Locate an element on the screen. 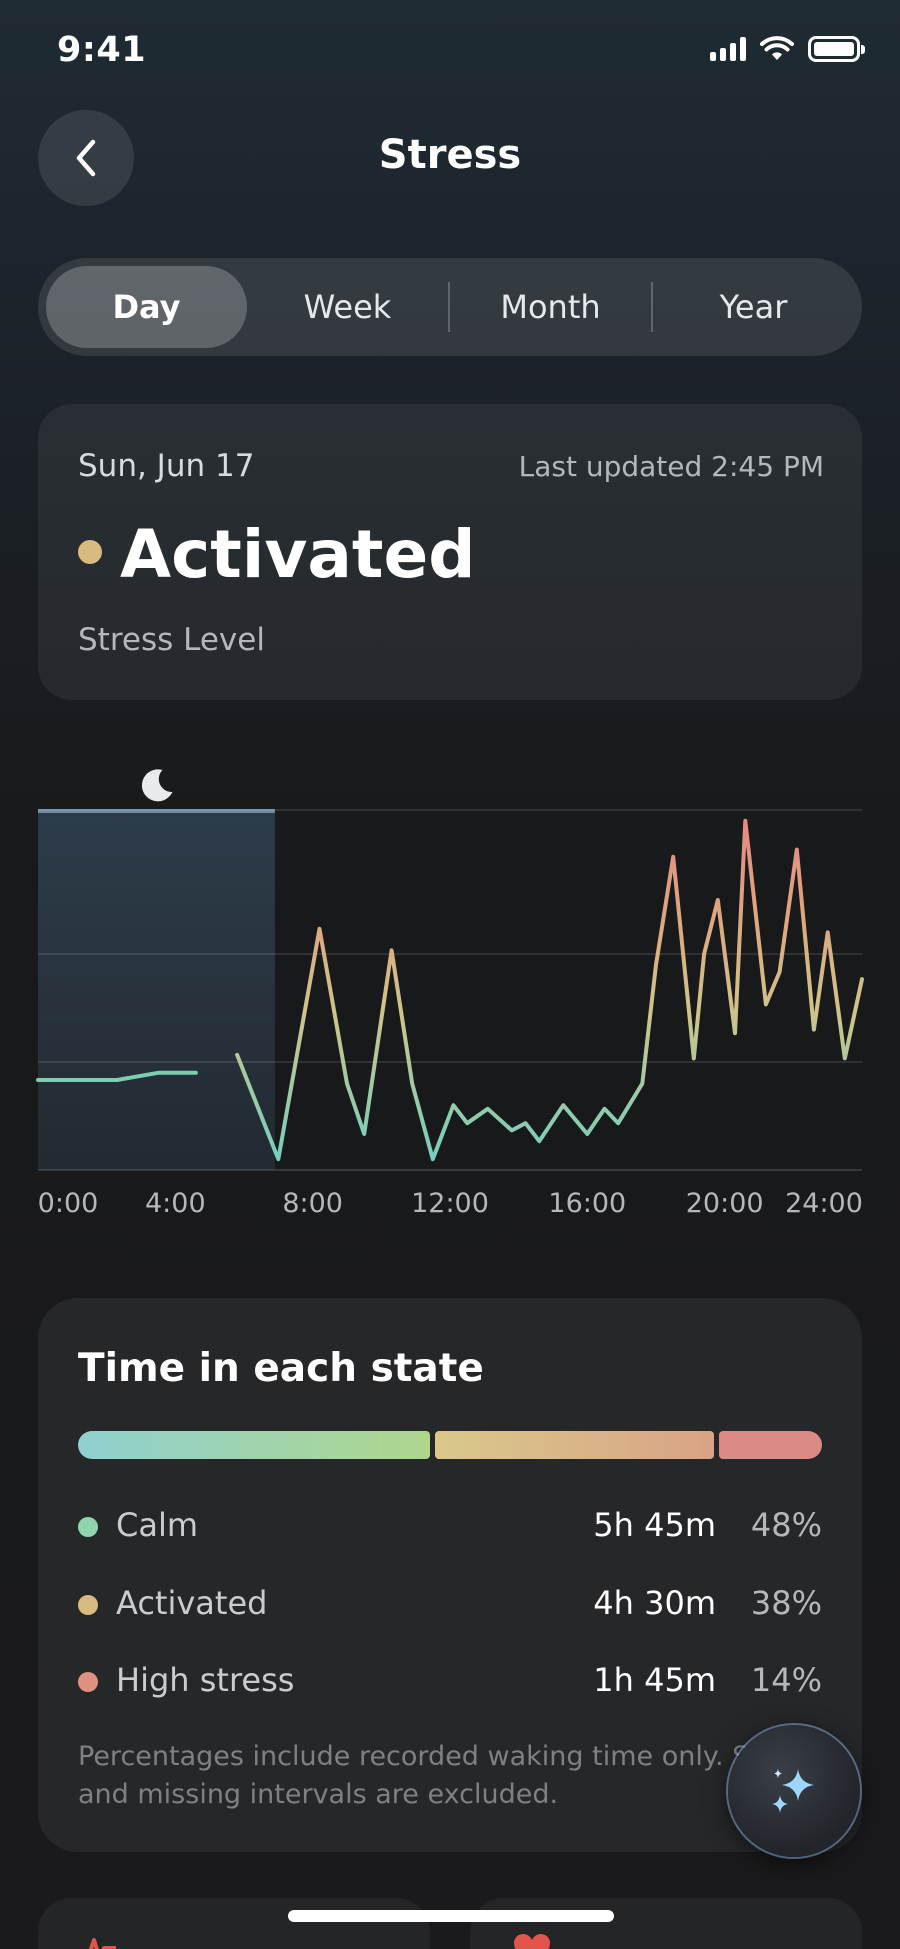  home-indicator is located at coordinates (451, 1916).